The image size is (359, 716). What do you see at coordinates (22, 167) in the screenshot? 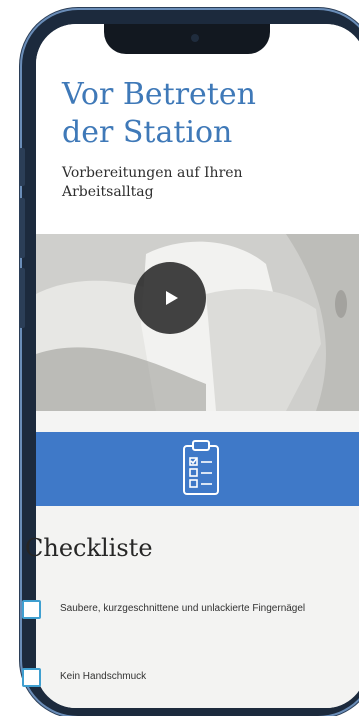
I see `mute-switch` at bounding box center [22, 167].